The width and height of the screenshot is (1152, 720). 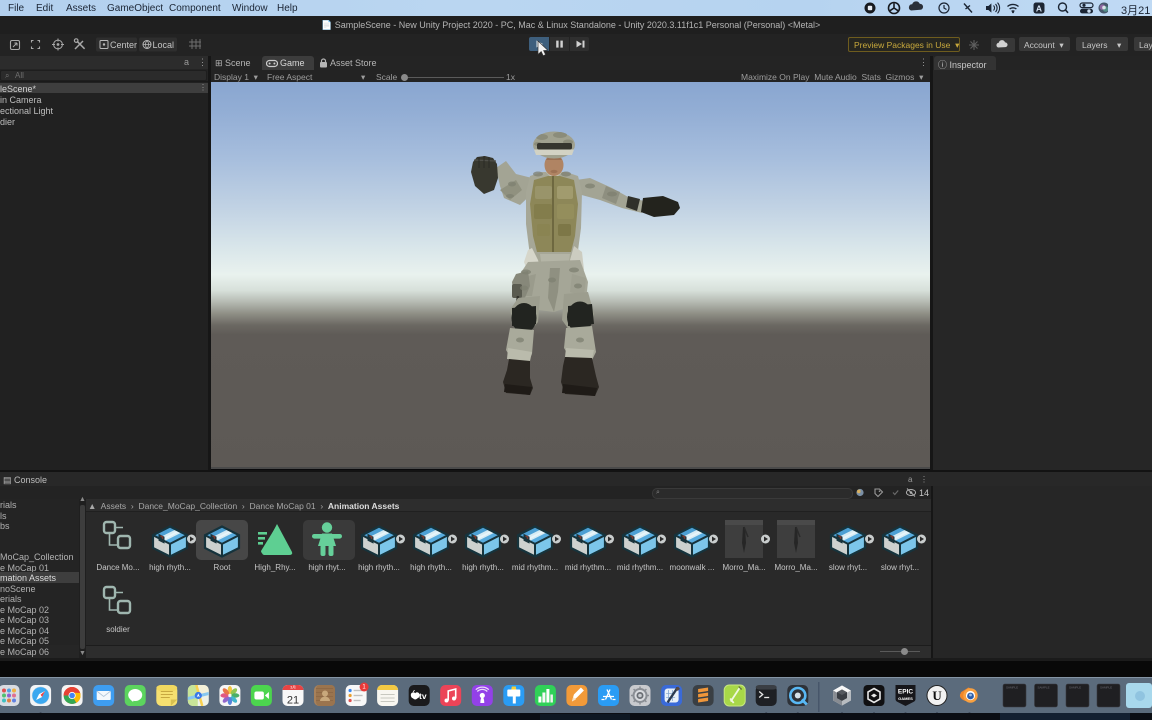 What do you see at coordinates (924, 493) in the screenshot?
I see `svg-text: 14` at bounding box center [924, 493].